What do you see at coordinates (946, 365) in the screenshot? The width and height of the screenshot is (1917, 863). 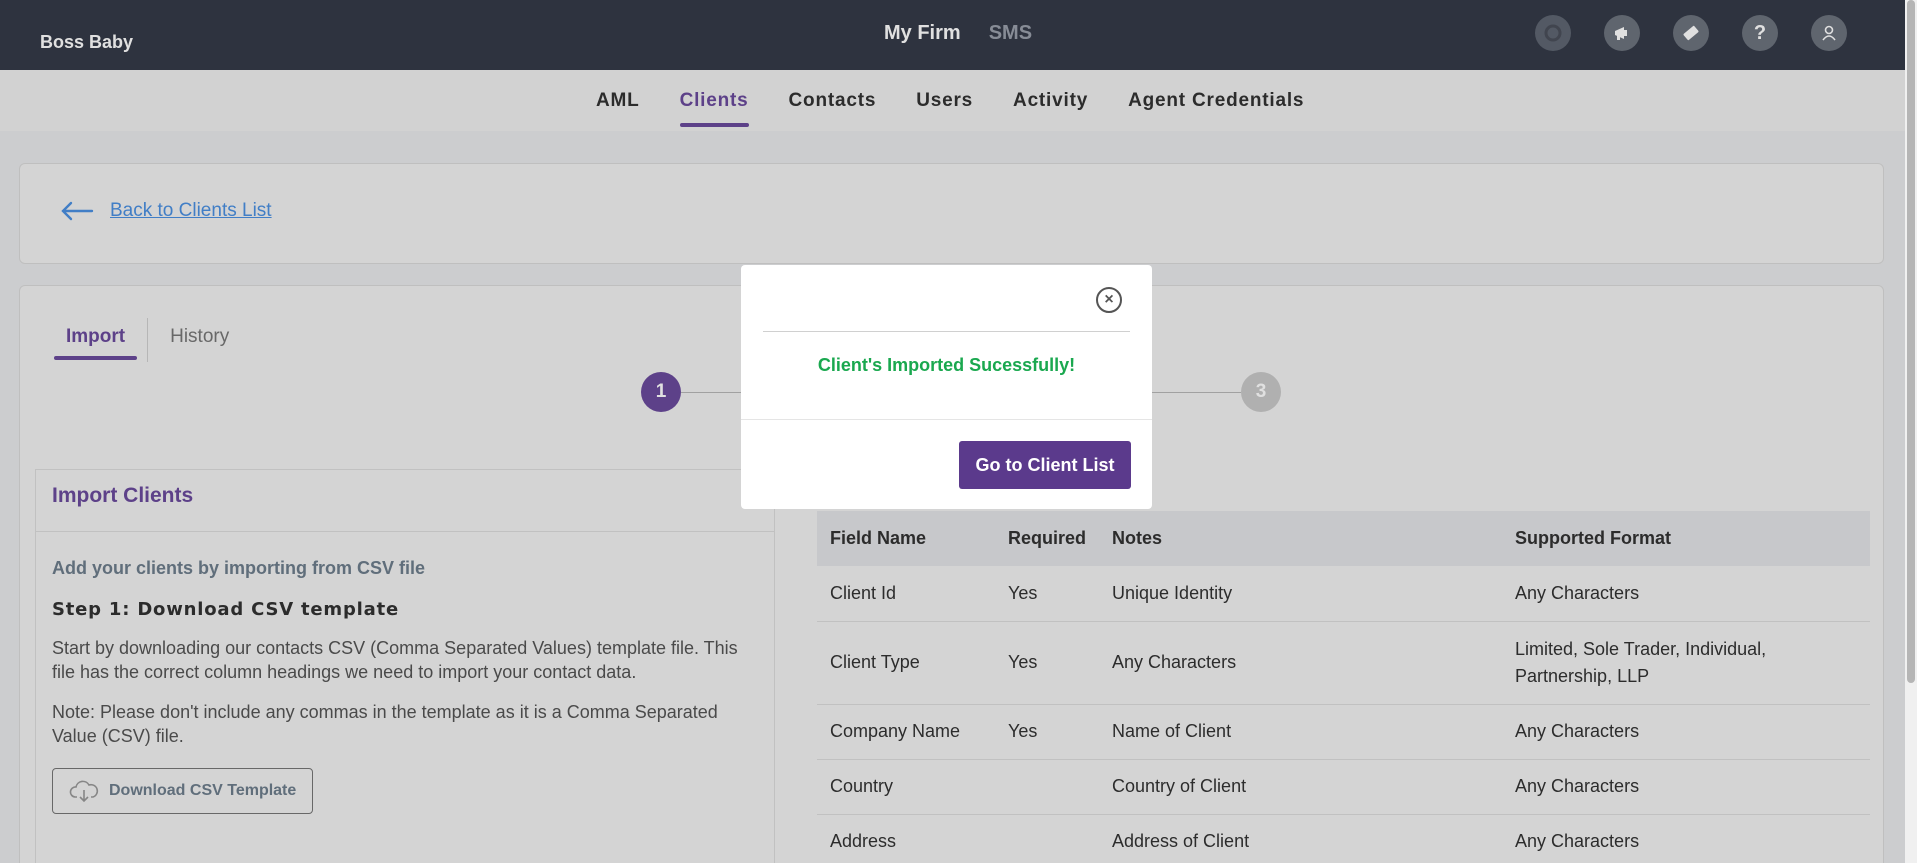 I see `success-message: Client's Imported Sucessfully!` at bounding box center [946, 365].